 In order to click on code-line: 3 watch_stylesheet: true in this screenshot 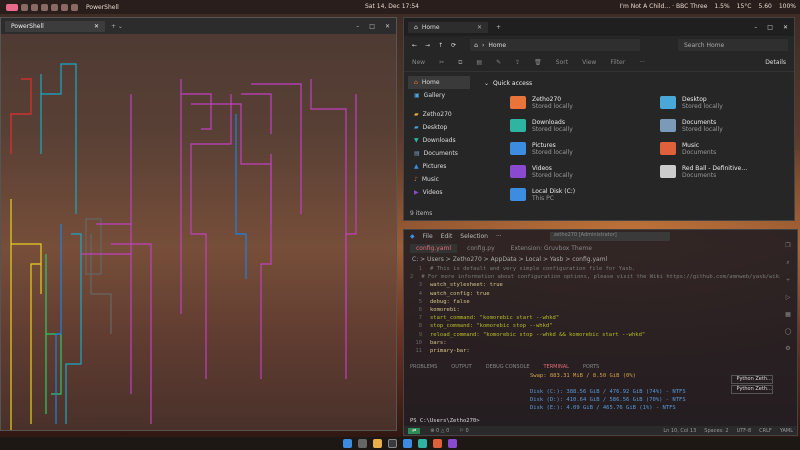, I will do `click(595, 286)`.